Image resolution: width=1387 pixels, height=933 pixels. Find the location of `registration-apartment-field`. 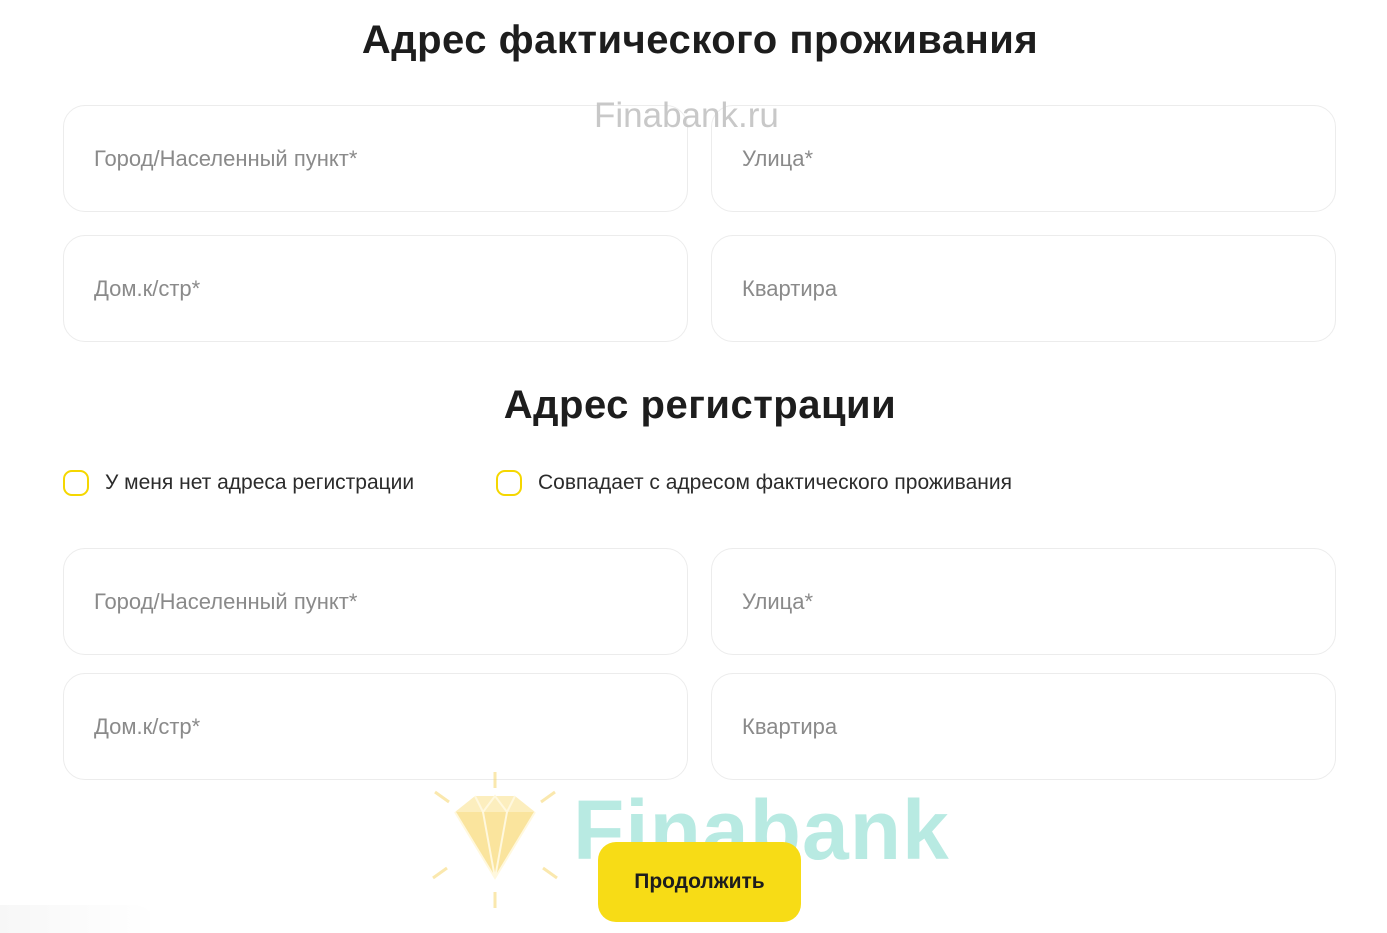

registration-apartment-field is located at coordinates (1023, 726).